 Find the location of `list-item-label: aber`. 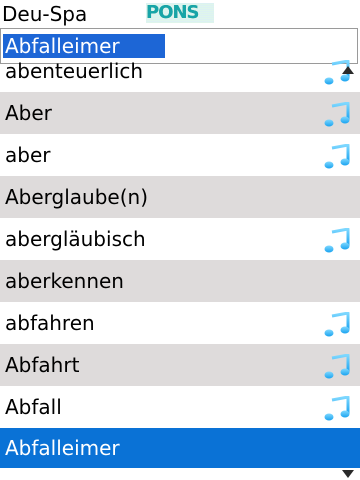

list-item-label: aber is located at coordinates (28, 155).